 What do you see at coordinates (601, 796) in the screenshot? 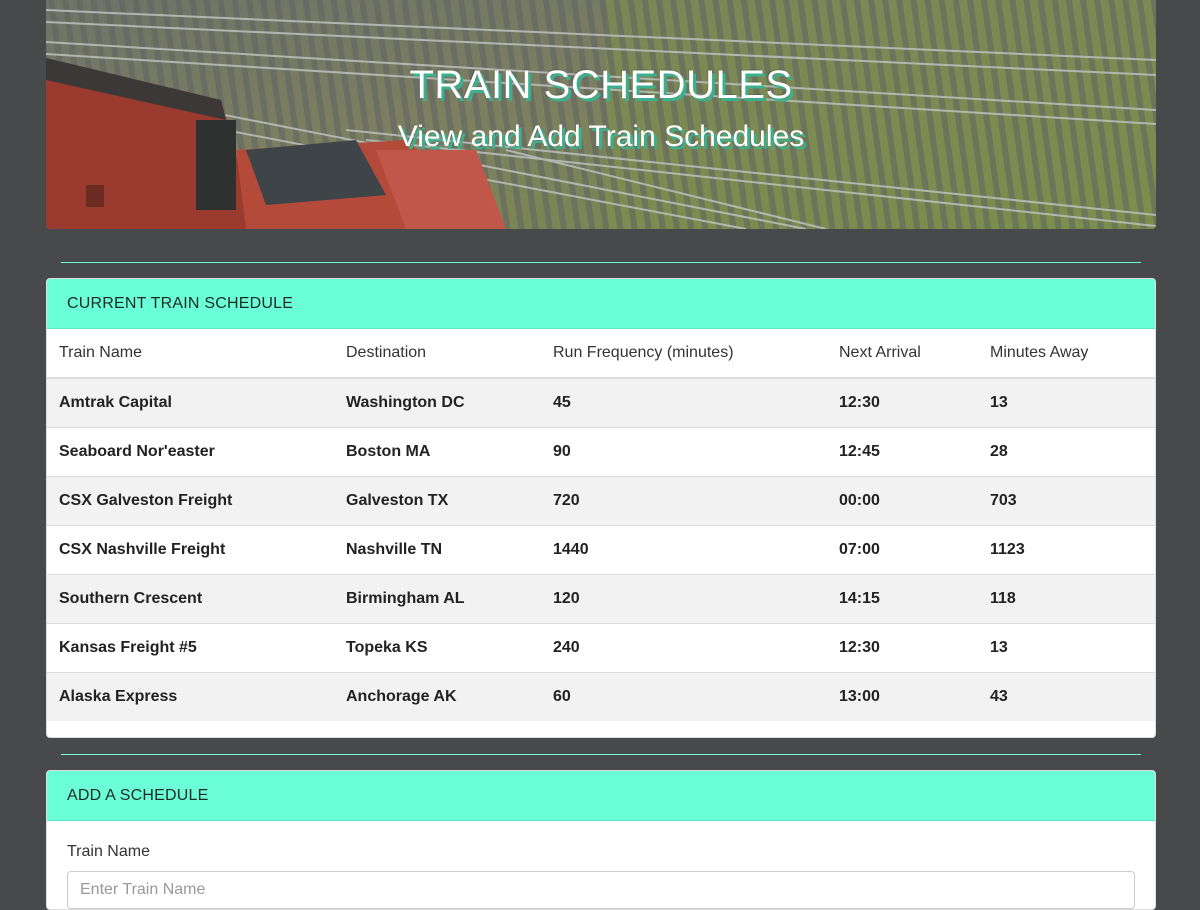
I see `add-schedule-heading: ADD A SCHEDULE` at bounding box center [601, 796].